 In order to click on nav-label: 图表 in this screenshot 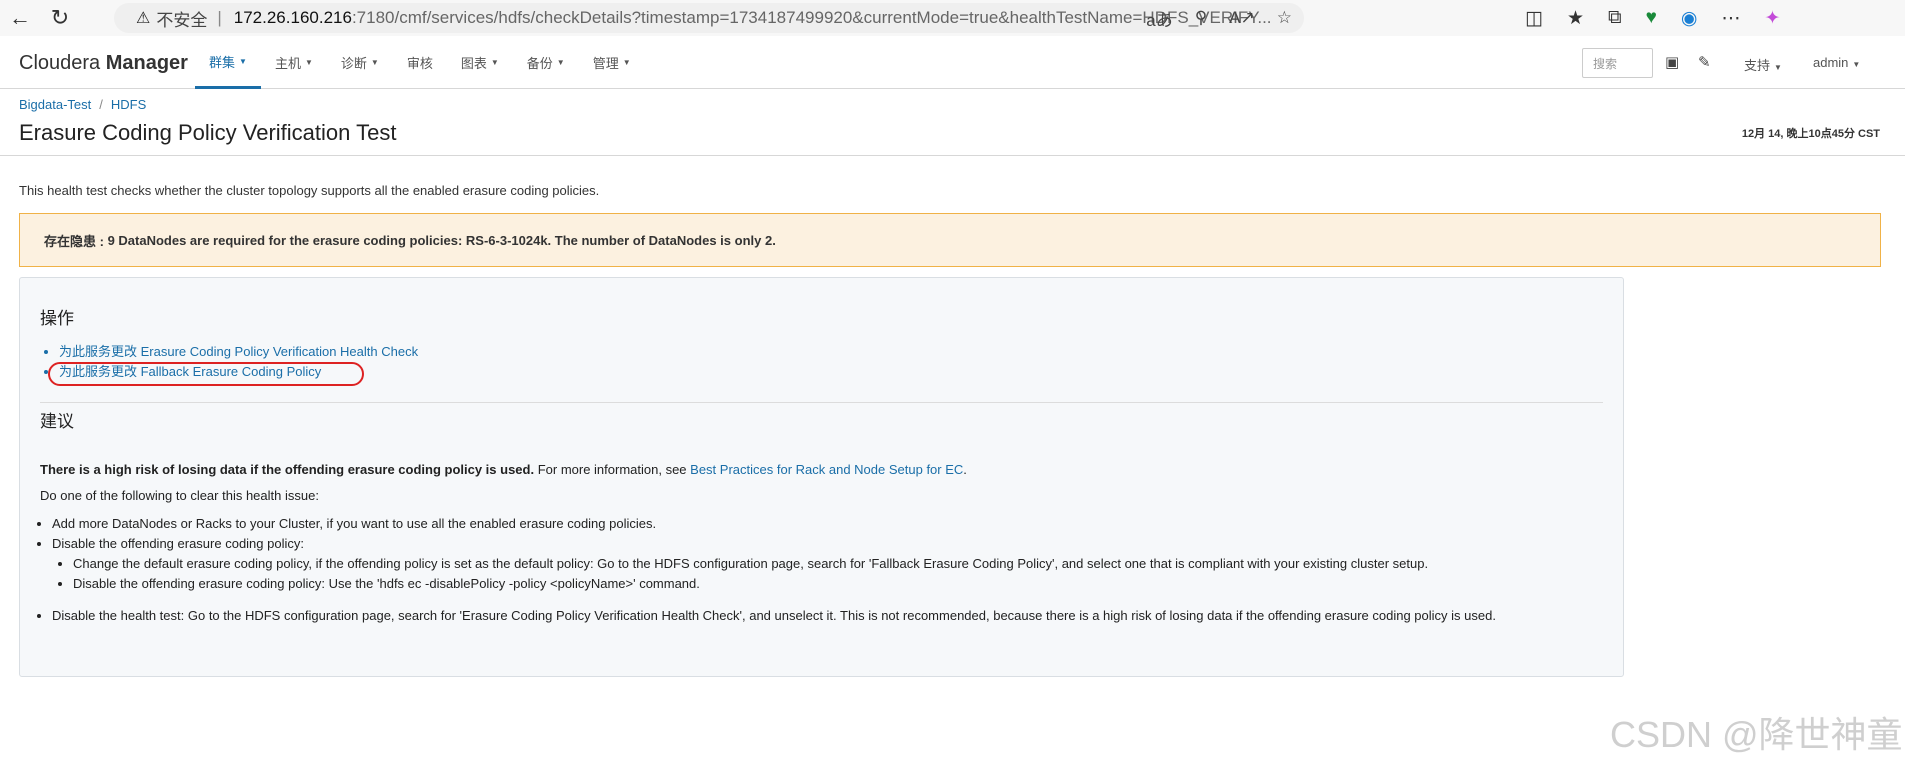, I will do `click(473, 63)`.